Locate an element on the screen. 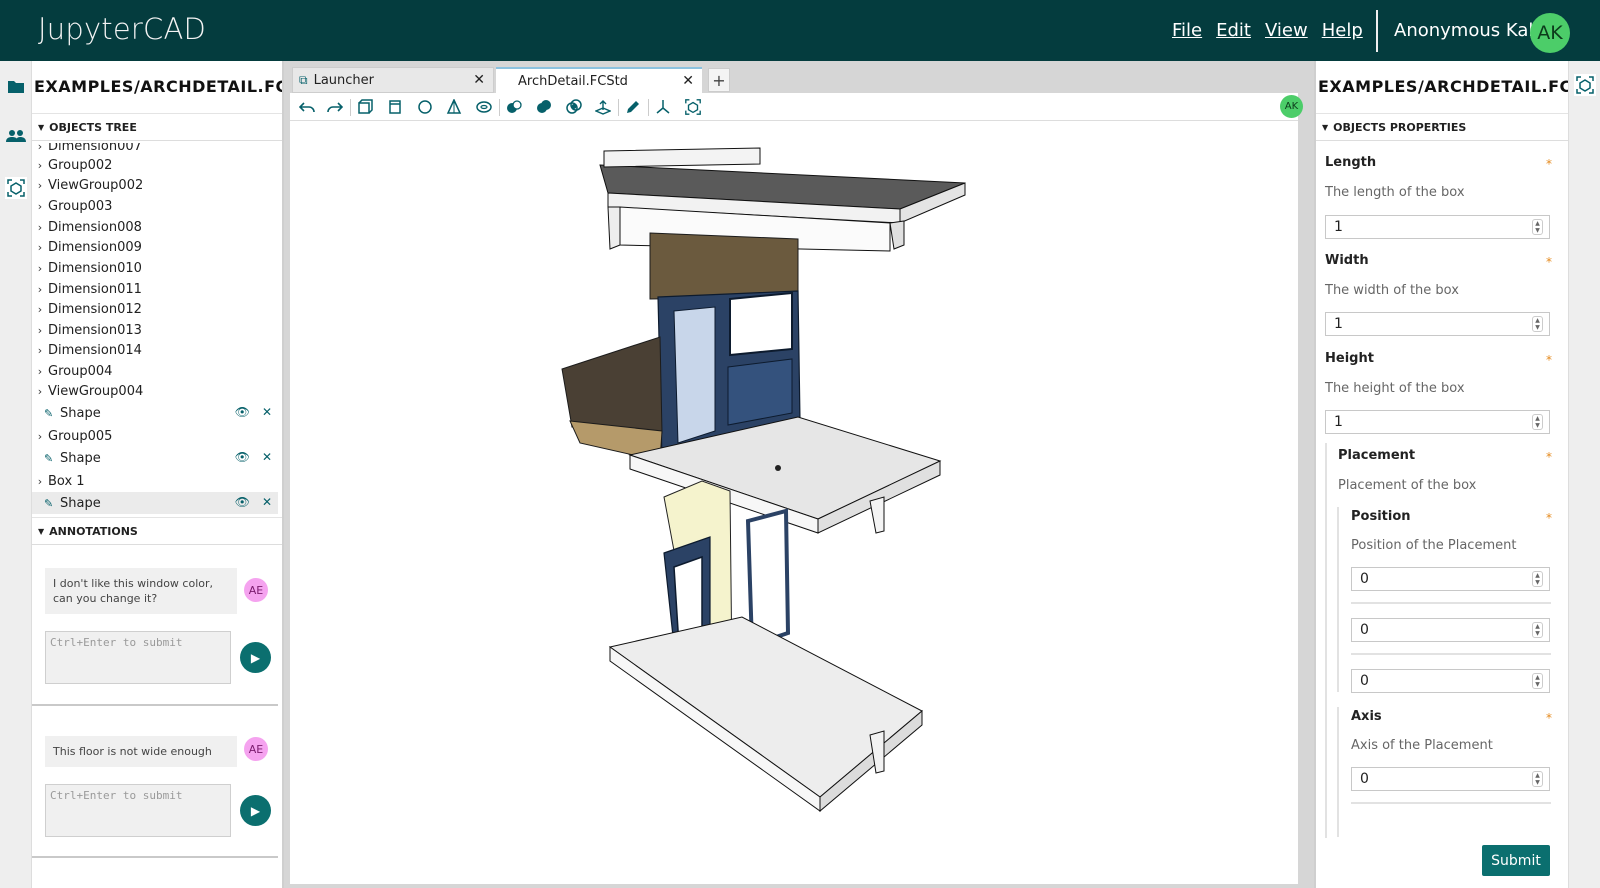 This screenshot has width=1600, height=888. objects-properties-header: ▼ OBJECTS PROPERTIES is located at coordinates (1442, 127).